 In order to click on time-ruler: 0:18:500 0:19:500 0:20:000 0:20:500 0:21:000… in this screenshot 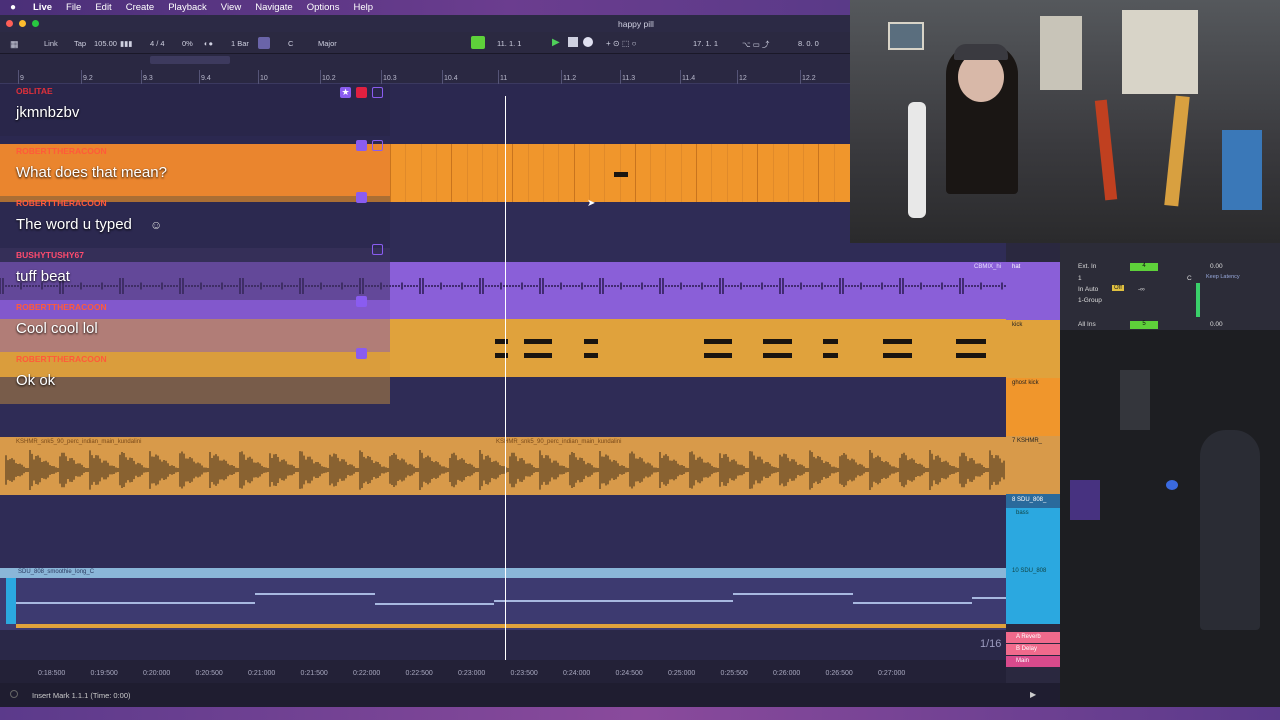, I will do `click(503, 671)`.